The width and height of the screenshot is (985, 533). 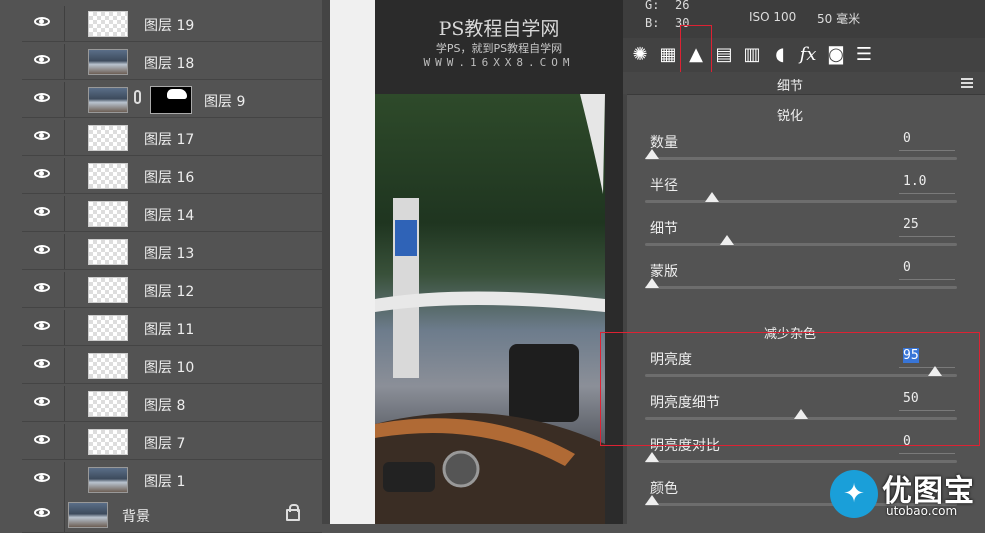 What do you see at coordinates (640, 55) in the screenshot?
I see `aperture-icon: ✺` at bounding box center [640, 55].